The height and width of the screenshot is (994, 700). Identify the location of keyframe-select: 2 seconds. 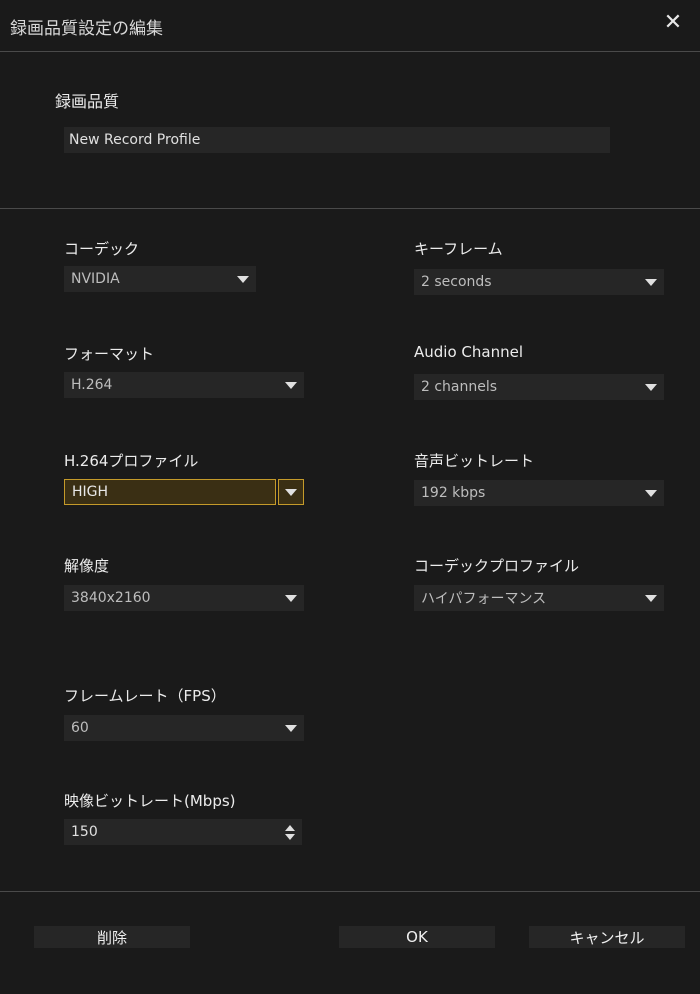
(539, 282).